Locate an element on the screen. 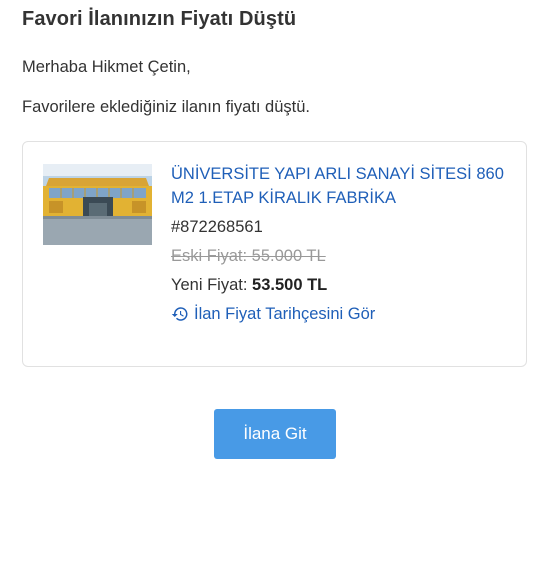  history-clock-icon is located at coordinates (179, 314).